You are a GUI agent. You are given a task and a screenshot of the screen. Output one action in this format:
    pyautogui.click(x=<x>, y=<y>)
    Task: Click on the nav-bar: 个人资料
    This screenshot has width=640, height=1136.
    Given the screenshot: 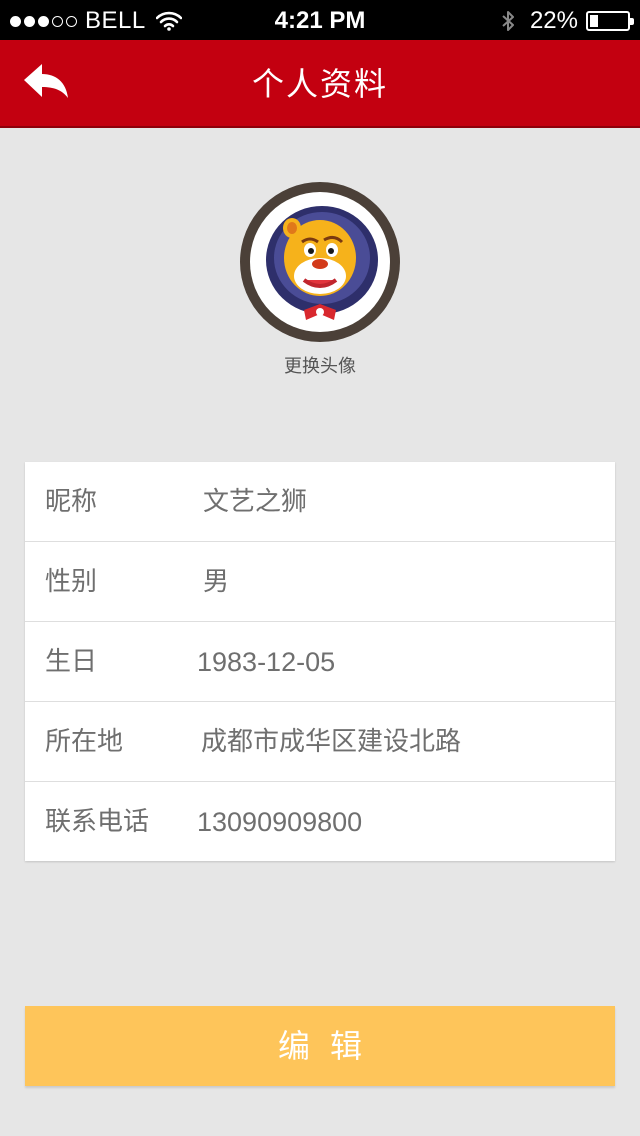 What is the action you would take?
    pyautogui.click(x=320, y=84)
    